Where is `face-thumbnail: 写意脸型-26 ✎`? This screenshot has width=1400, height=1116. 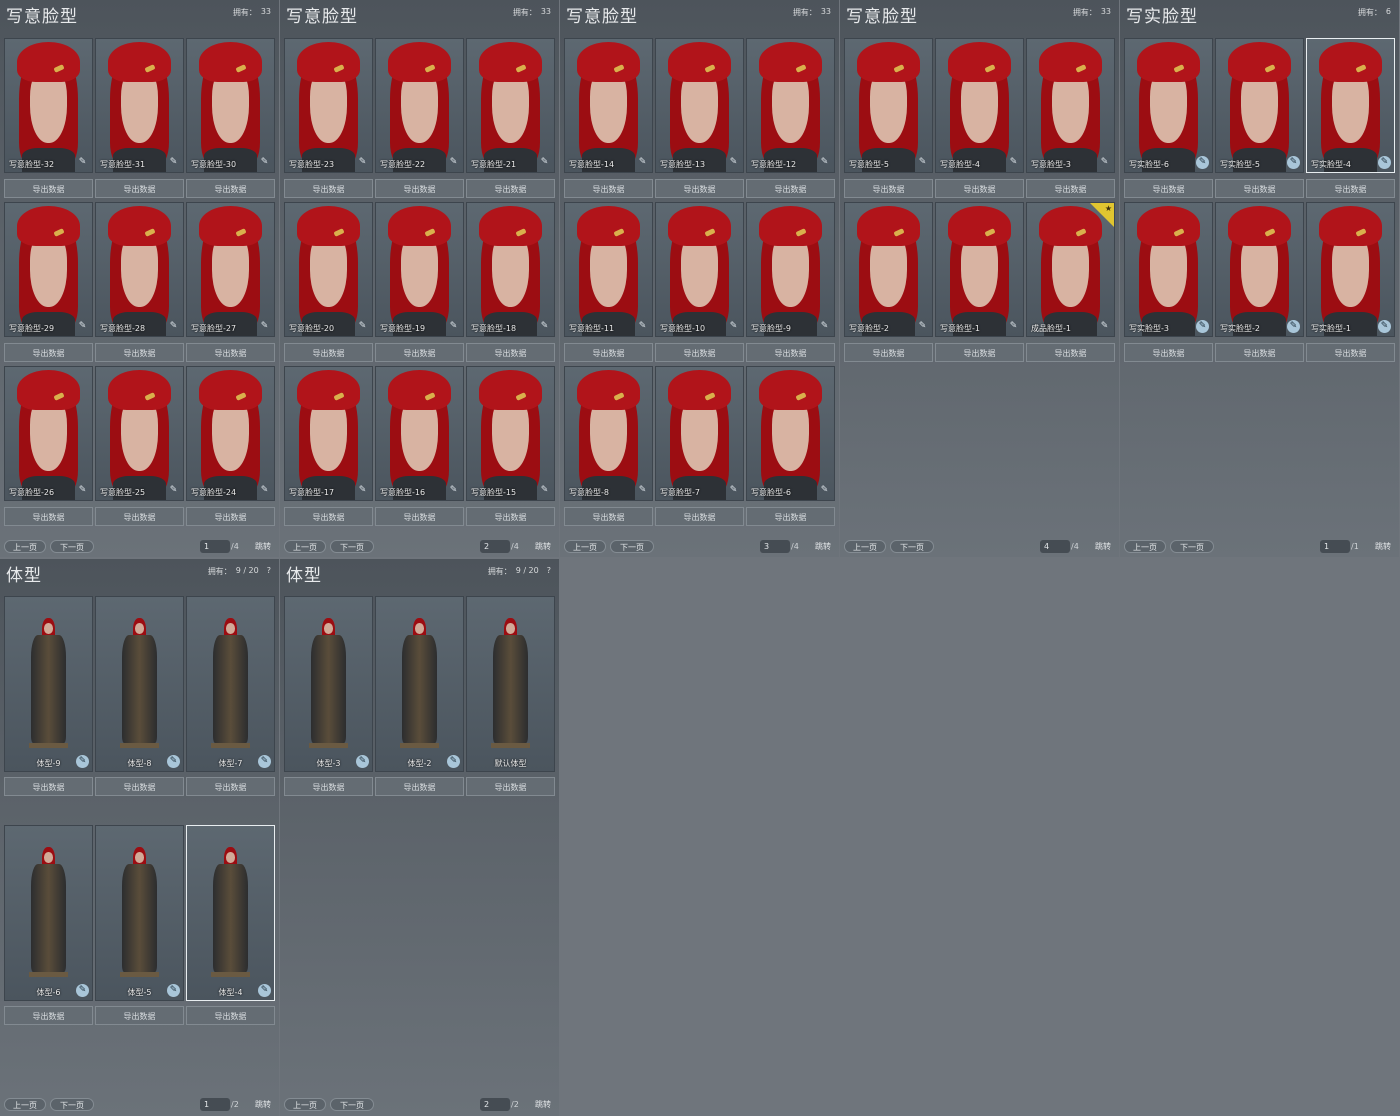 face-thumbnail: 写意脸型-26 ✎ is located at coordinates (48, 433).